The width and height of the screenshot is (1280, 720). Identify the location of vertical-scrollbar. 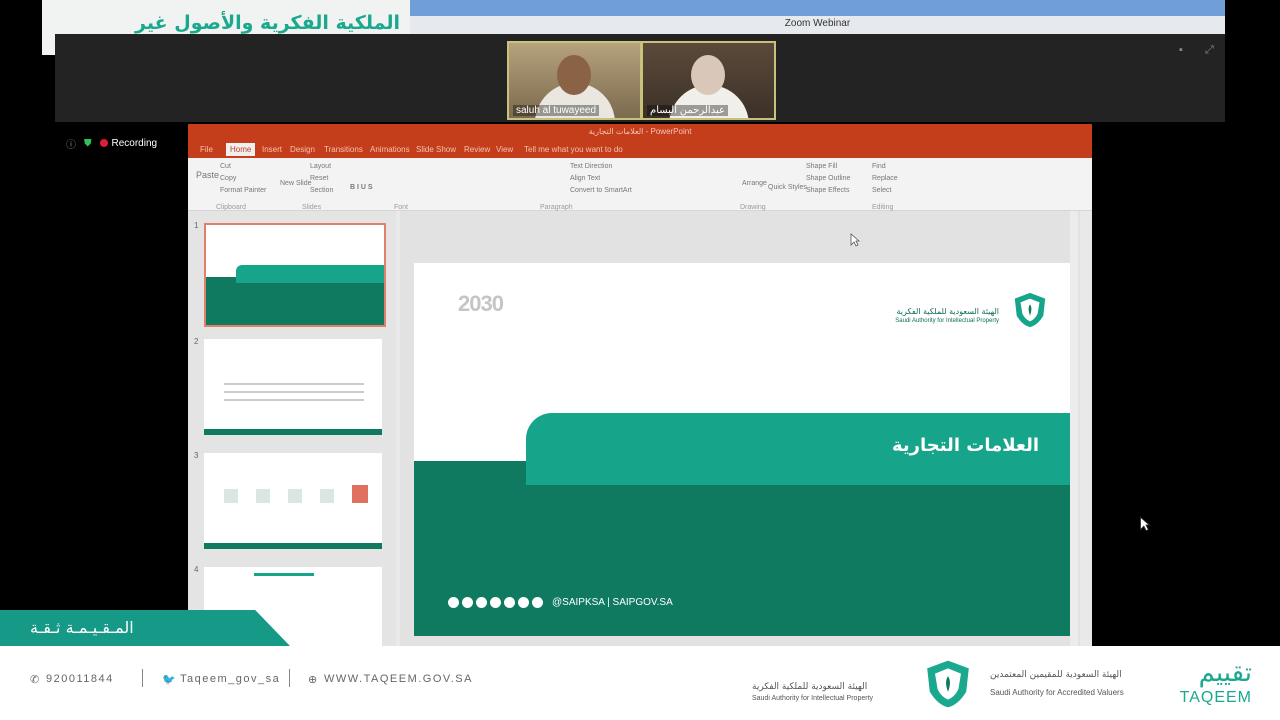
(1074, 428).